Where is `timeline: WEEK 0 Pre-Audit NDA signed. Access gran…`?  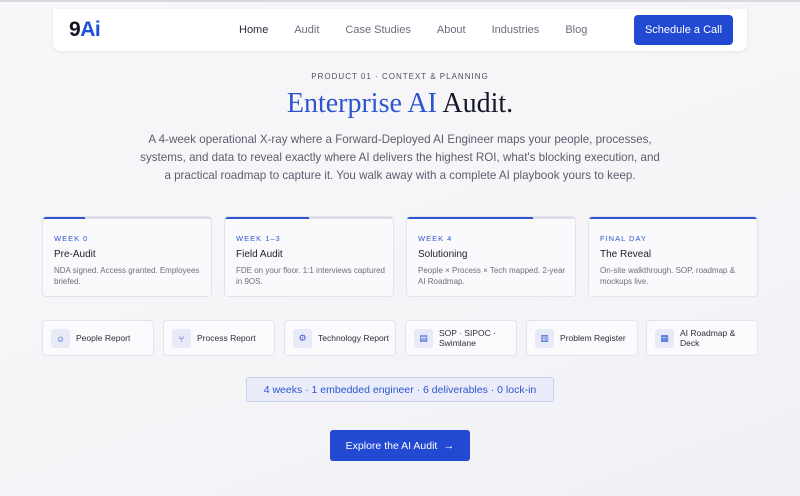
timeline: WEEK 0 Pre-Audit NDA signed. Access gran… is located at coordinates (400, 256).